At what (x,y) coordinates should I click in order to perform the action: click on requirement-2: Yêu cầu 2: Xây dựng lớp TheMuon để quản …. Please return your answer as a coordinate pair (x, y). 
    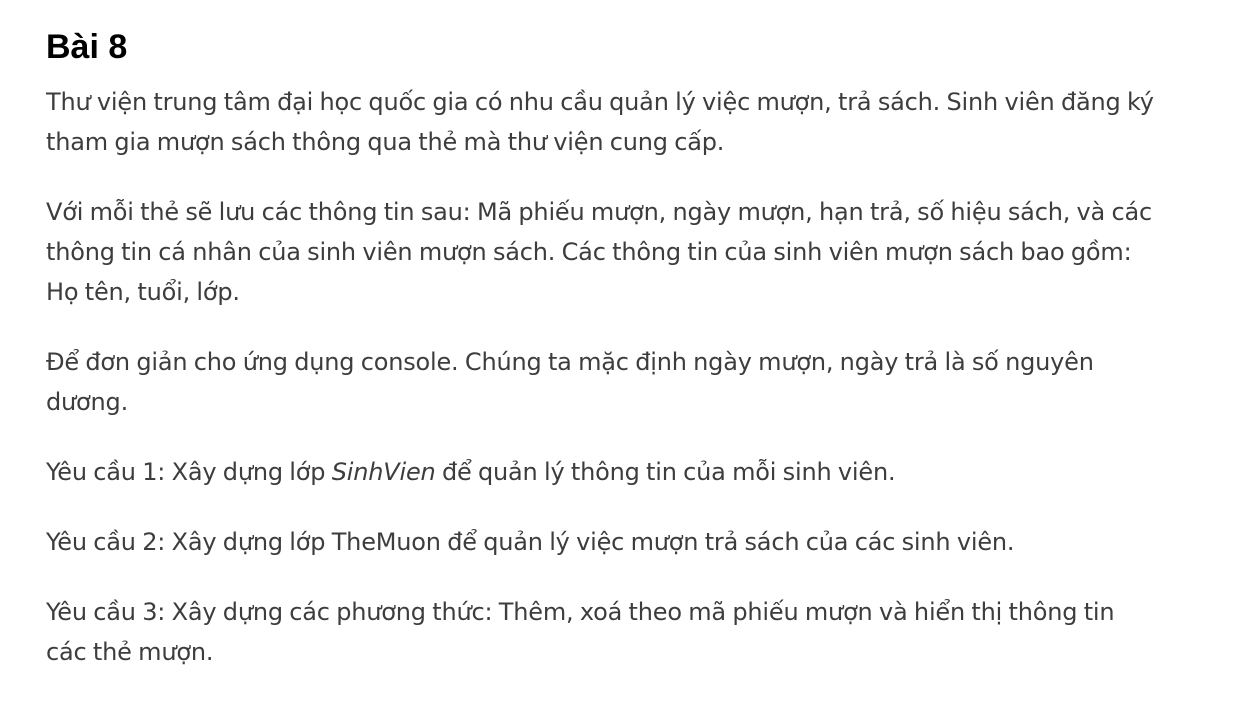
    Looking at the image, I should click on (530, 542).